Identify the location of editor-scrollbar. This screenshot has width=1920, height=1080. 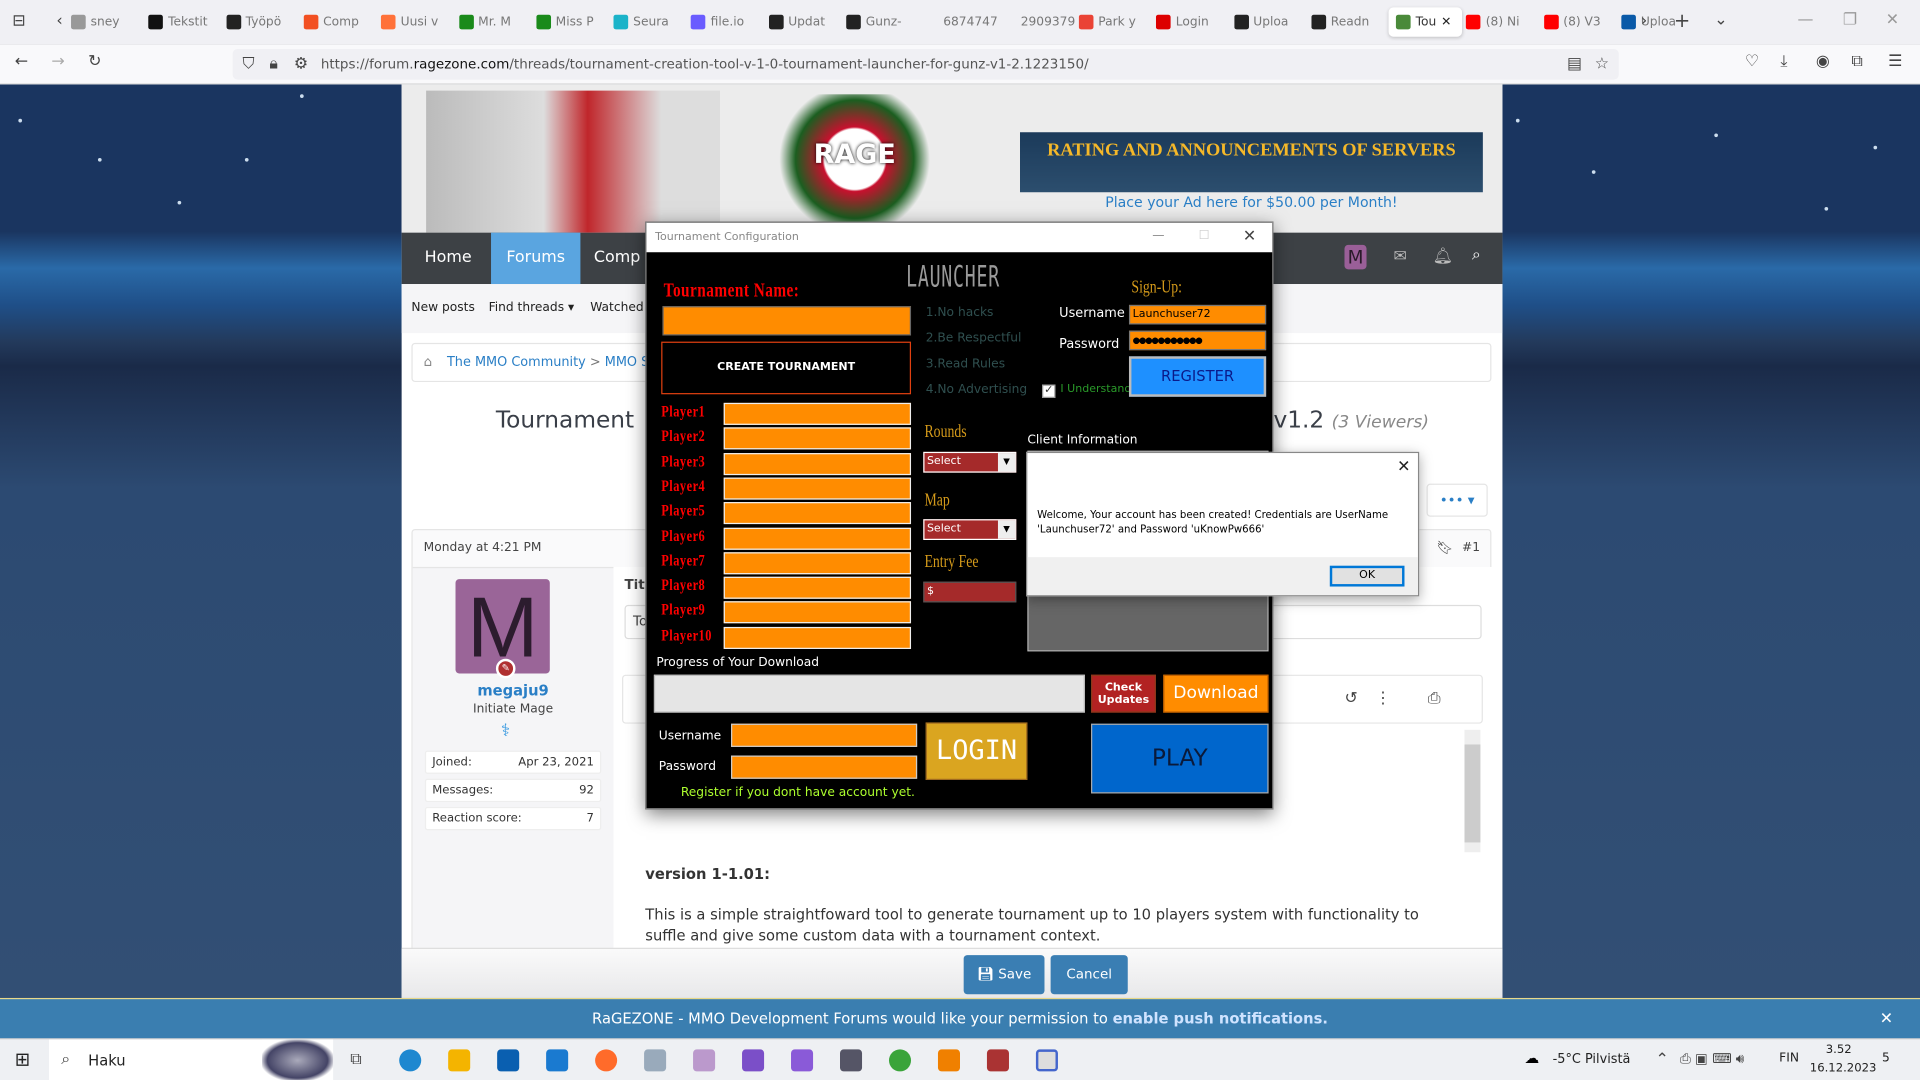
(1472, 791).